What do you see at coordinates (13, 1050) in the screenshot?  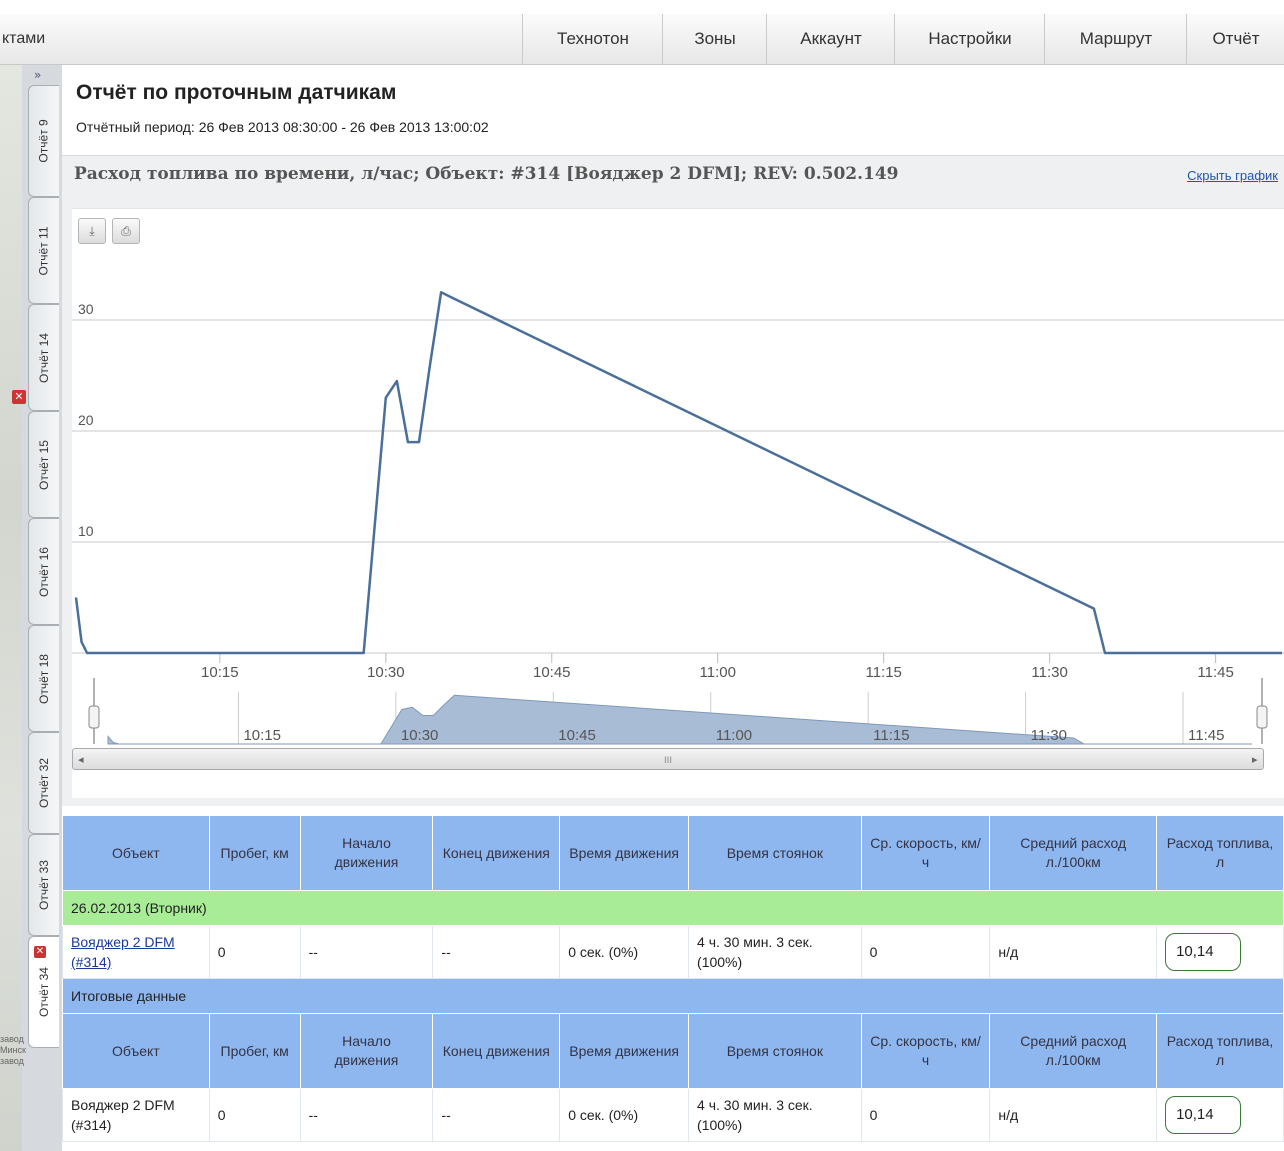 I see `map-label: Минск` at bounding box center [13, 1050].